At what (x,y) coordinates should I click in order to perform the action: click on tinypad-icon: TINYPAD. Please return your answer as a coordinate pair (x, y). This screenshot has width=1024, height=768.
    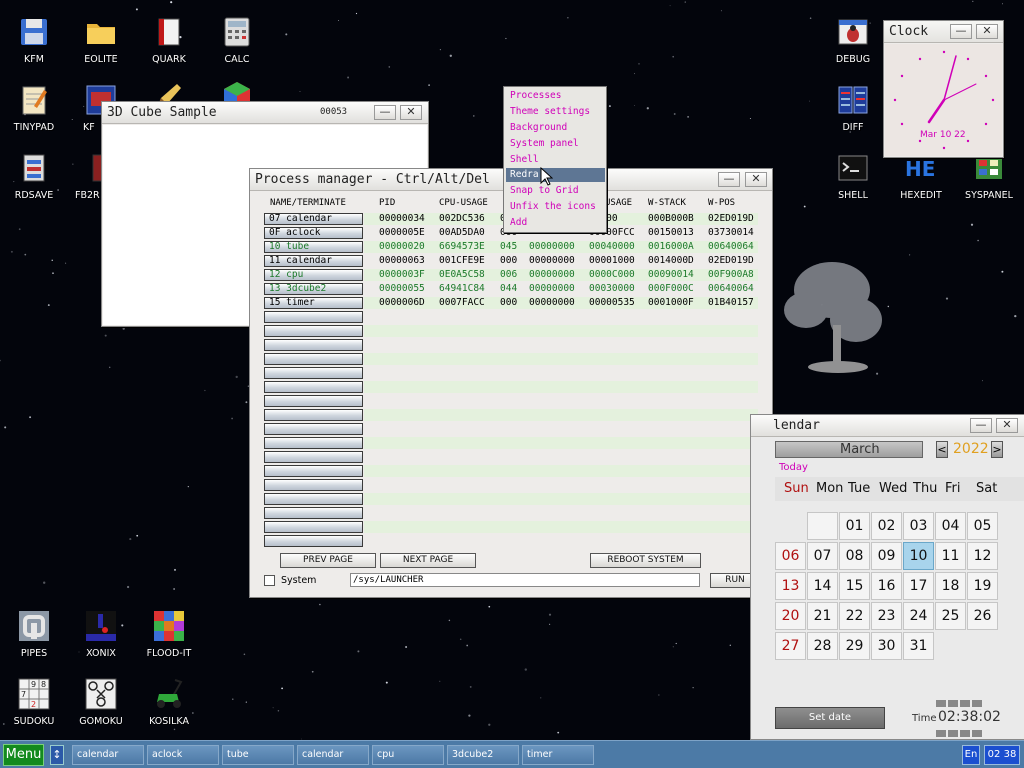
    Looking at the image, I should click on (34, 109).